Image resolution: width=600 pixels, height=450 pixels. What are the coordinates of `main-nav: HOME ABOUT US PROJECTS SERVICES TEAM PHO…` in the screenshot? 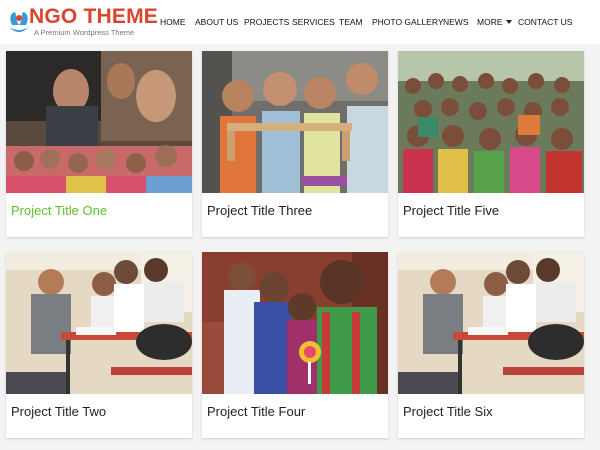 It's located at (300, 22).